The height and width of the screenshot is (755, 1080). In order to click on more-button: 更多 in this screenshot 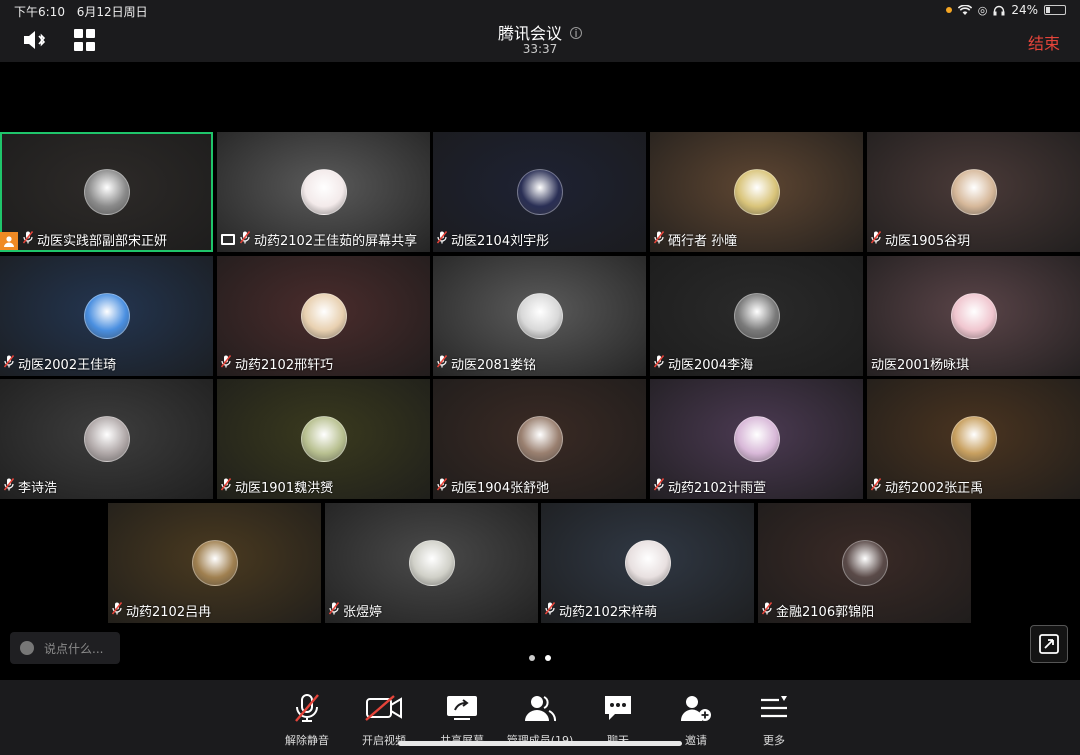, I will do `click(774, 720)`.